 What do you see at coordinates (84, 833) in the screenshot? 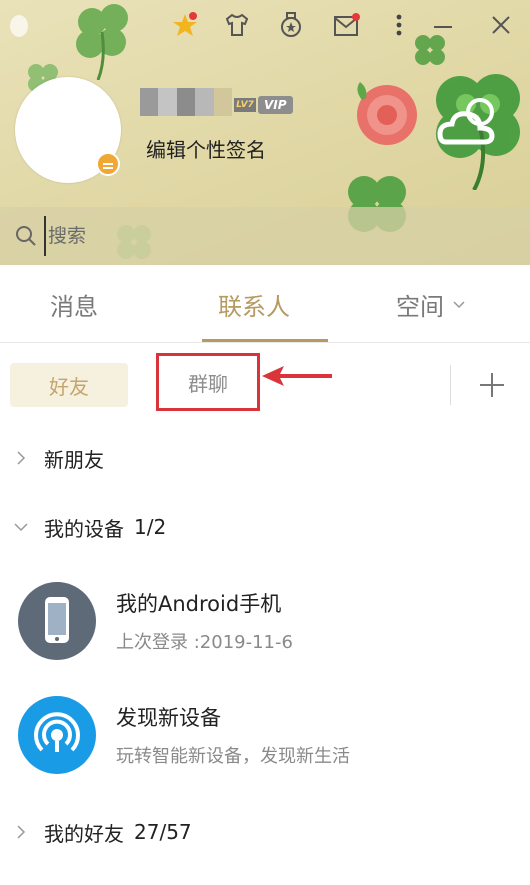
I see `group-label: 我的好友` at bounding box center [84, 833].